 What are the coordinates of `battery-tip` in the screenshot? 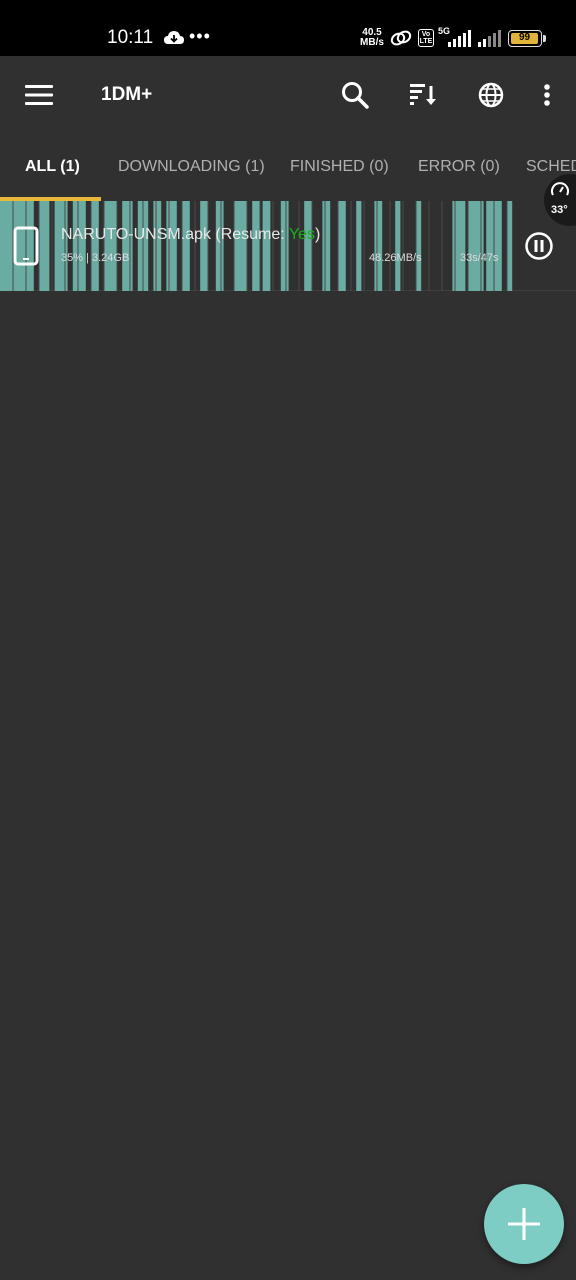 It's located at (544, 38).